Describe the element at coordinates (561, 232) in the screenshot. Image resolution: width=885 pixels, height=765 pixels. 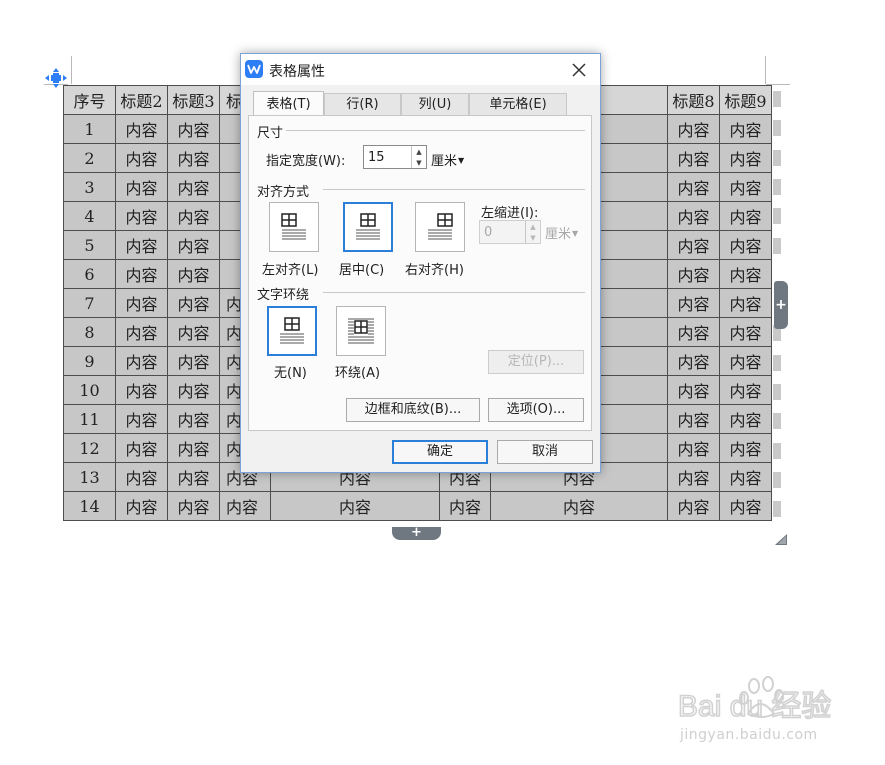
I see `indent-unit-dropdown: 厘米▼` at that location.